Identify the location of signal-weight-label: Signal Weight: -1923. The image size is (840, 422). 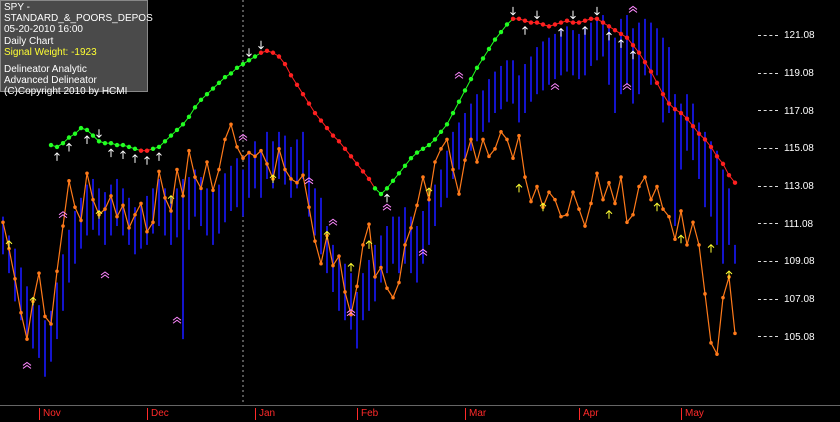
(50, 52).